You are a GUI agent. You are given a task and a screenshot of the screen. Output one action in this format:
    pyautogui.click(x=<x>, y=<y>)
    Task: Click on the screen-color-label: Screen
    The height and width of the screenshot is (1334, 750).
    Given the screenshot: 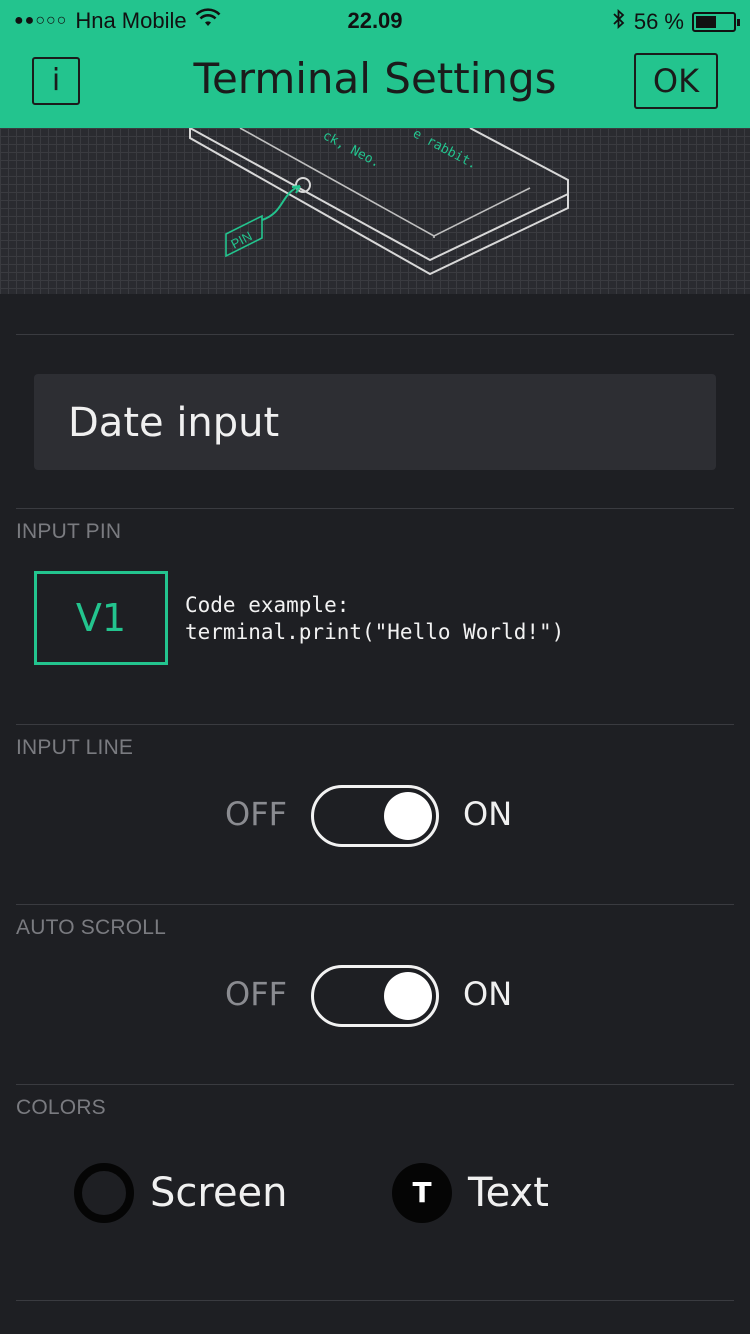 What is the action you would take?
    pyautogui.click(x=219, y=1193)
    